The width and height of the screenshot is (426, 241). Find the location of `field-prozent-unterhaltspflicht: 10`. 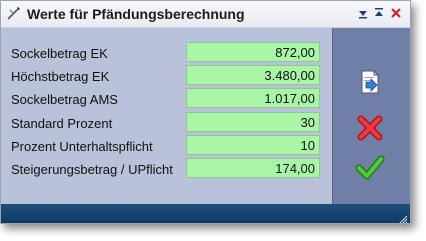

field-prozent-unterhaltspflicht: 10 is located at coordinates (253, 145).